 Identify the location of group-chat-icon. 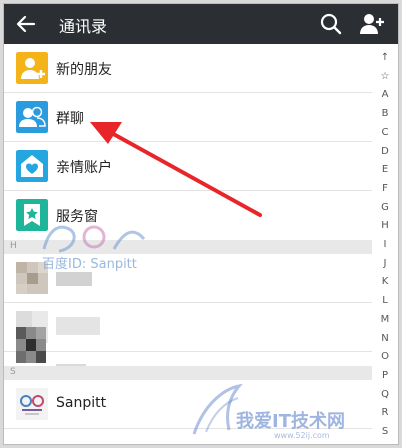
(32, 117).